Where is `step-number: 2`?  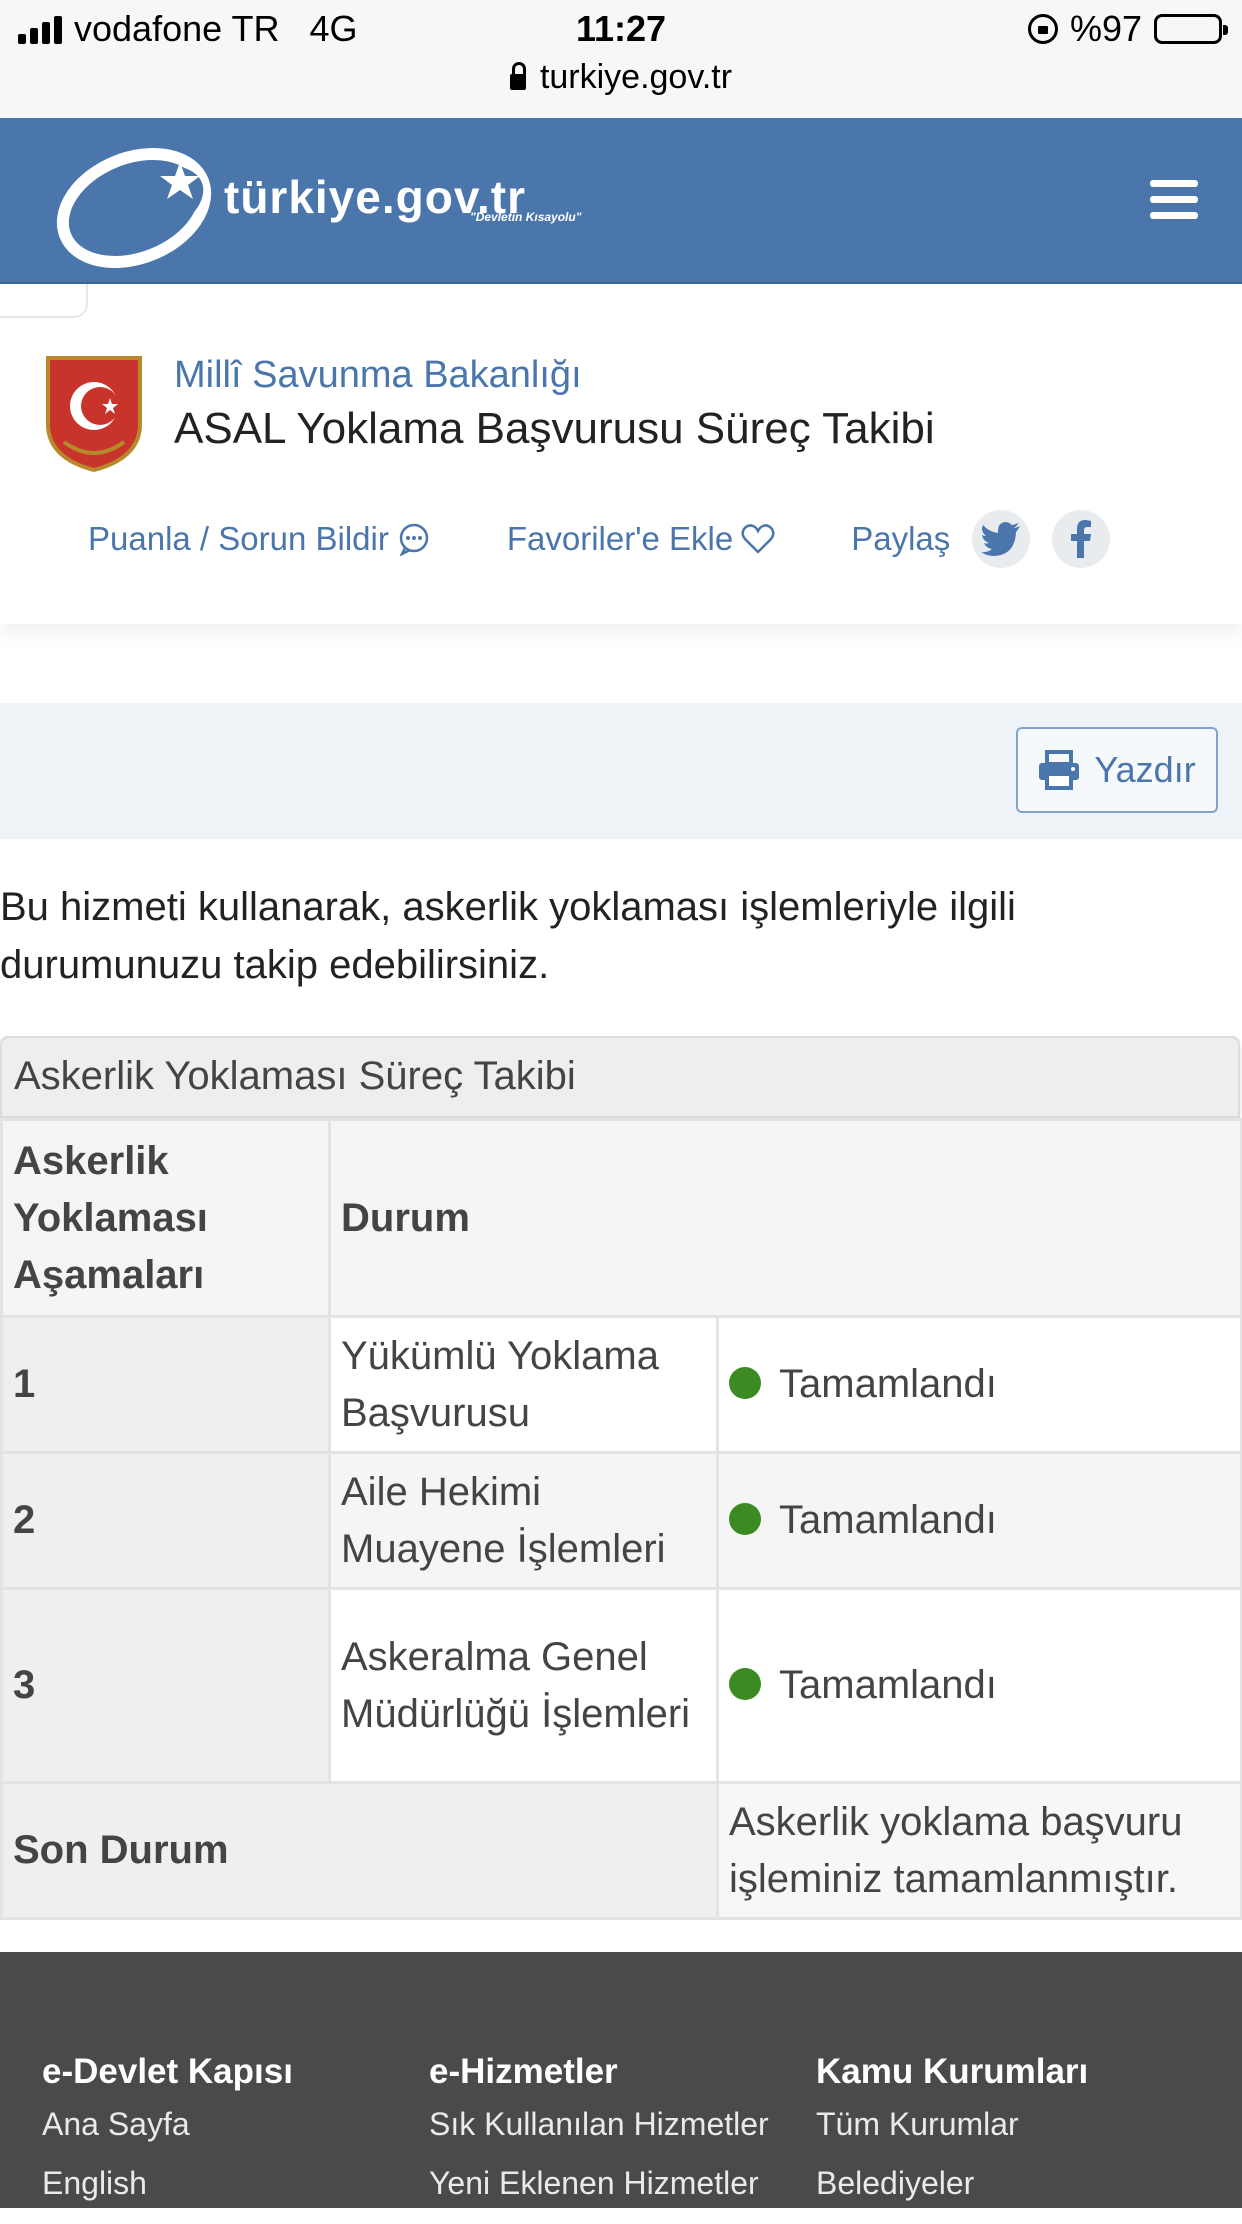 step-number: 2 is located at coordinates (165, 1520).